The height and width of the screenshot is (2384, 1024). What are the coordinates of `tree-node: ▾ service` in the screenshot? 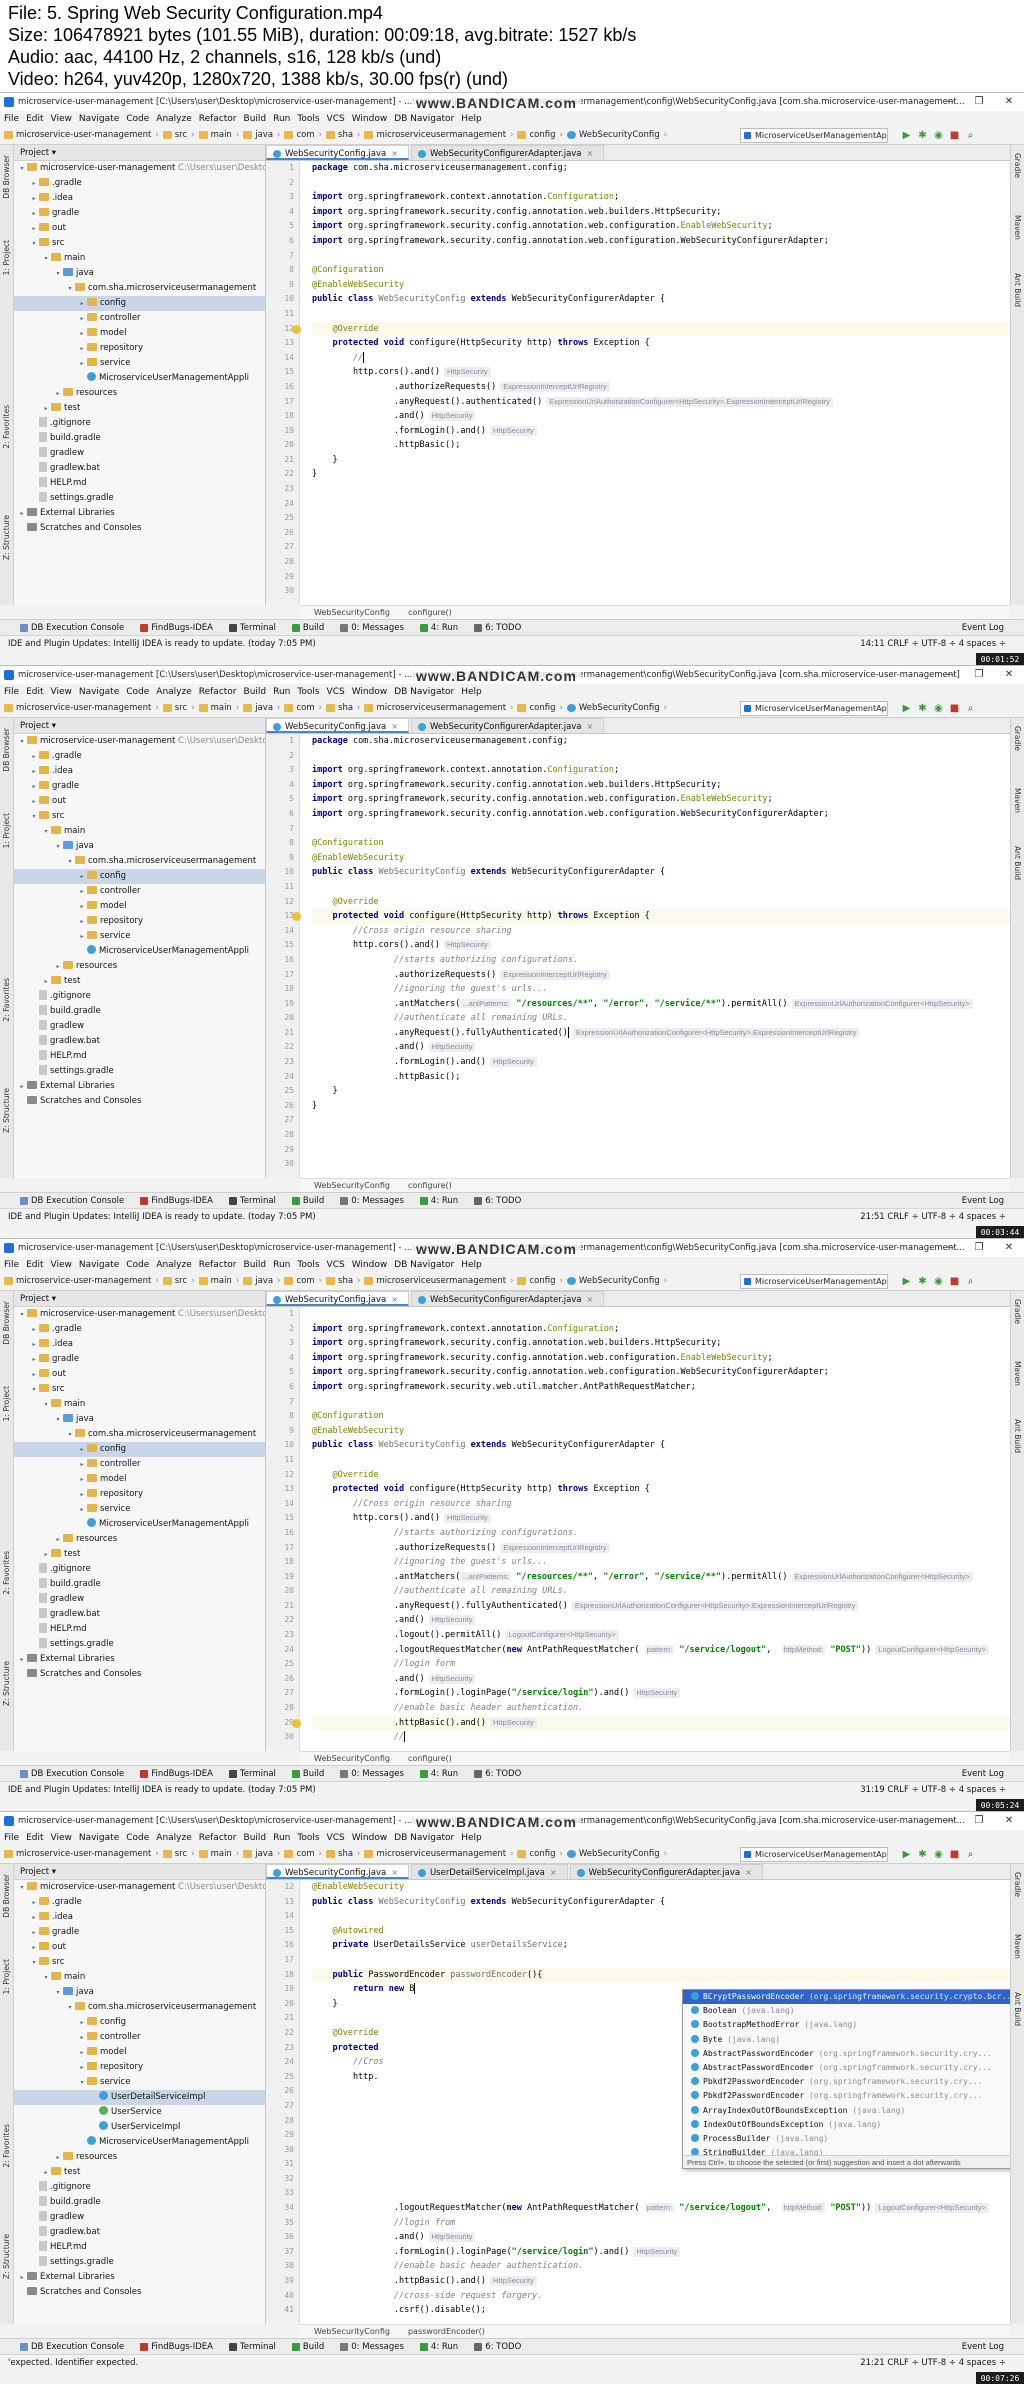 It's located at (139, 2082).